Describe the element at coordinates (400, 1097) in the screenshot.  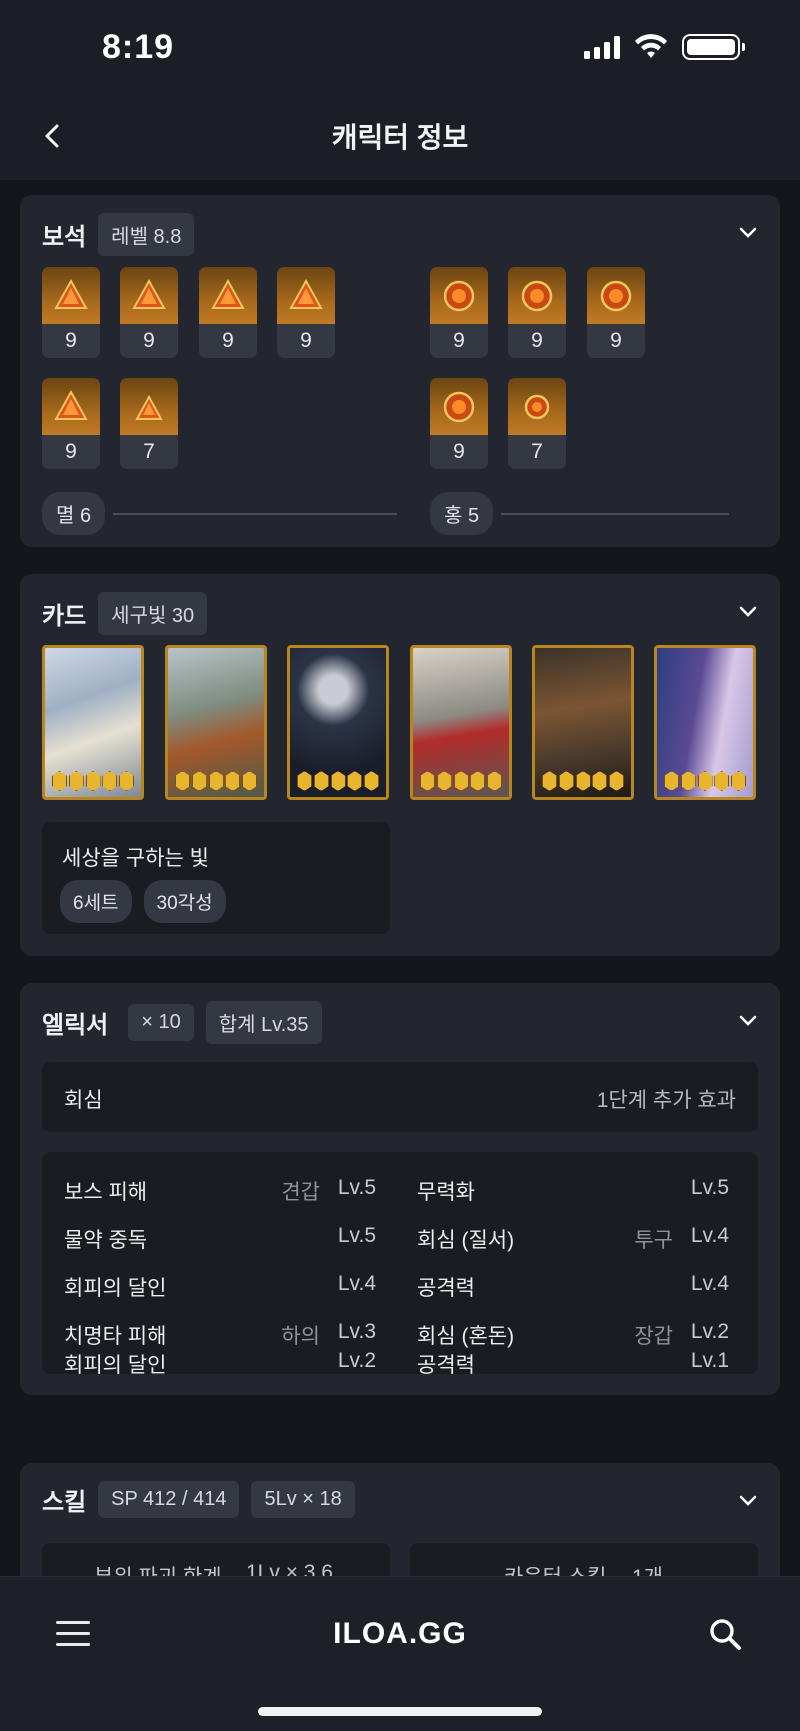
I see `elixir-set-effect: 회심 1단계 추가 효과` at that location.